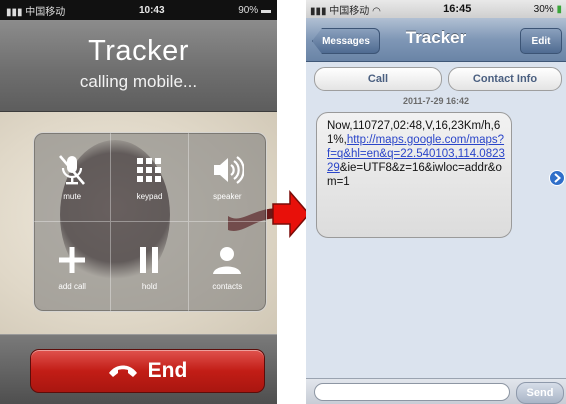 The image size is (566, 404). Describe the element at coordinates (559, 9) in the screenshot. I see `battery-icon: ▮` at that location.